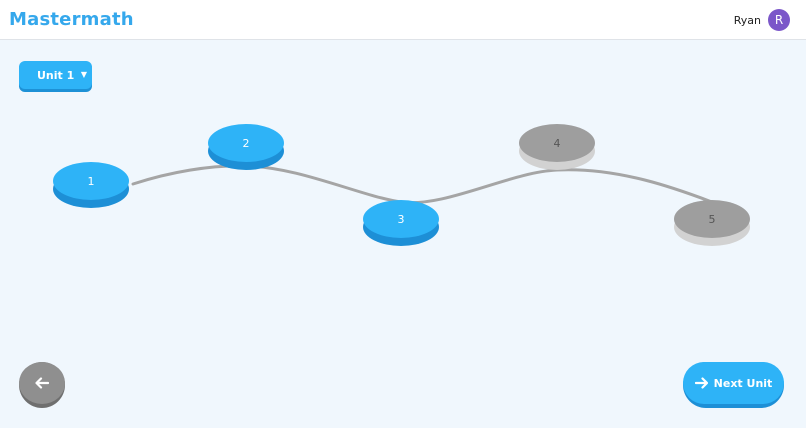  I want to click on lesson-node-label: 5, so click(712, 219).